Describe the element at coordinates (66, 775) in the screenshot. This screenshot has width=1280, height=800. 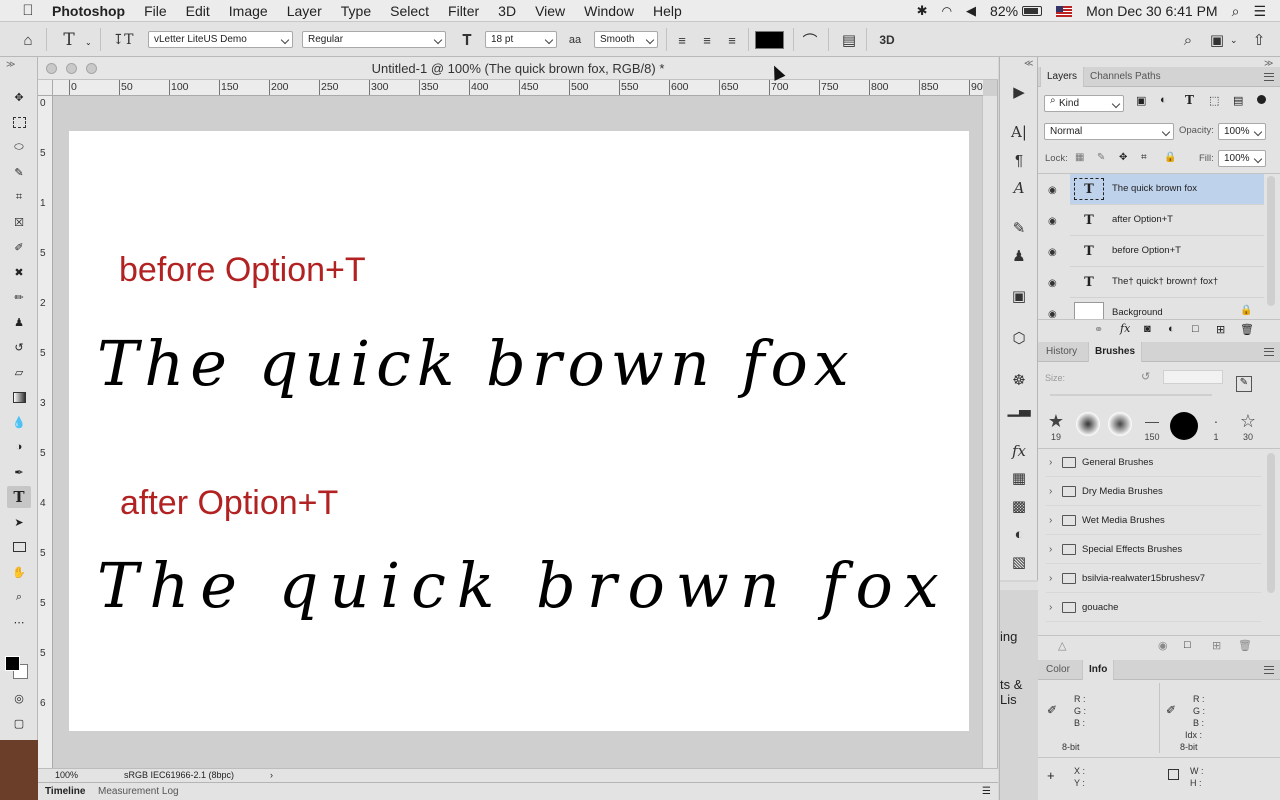
I see `zoom-level: 100%` at that location.